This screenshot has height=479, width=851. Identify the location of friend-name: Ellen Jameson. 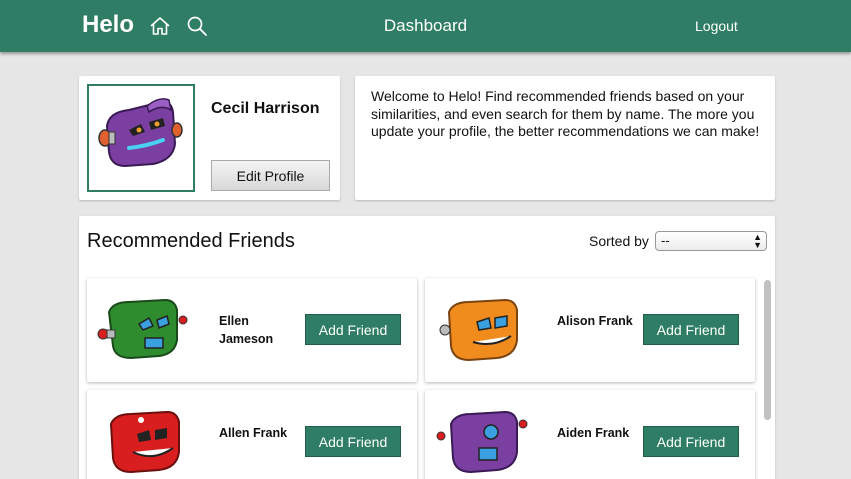
(246, 330).